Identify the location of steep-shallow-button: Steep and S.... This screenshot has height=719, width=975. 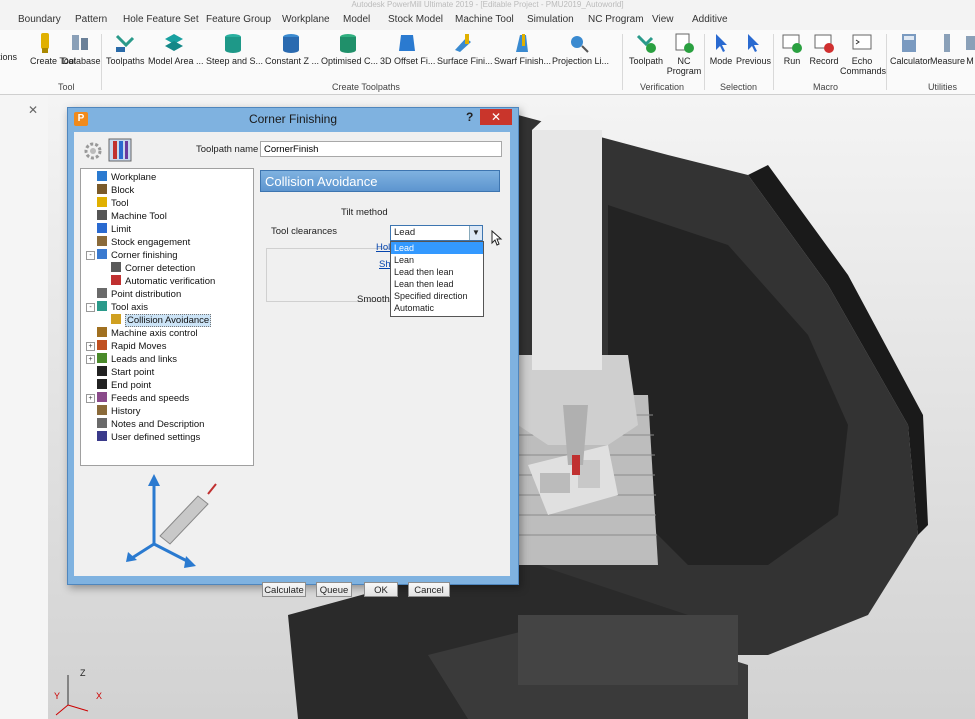
(234, 49).